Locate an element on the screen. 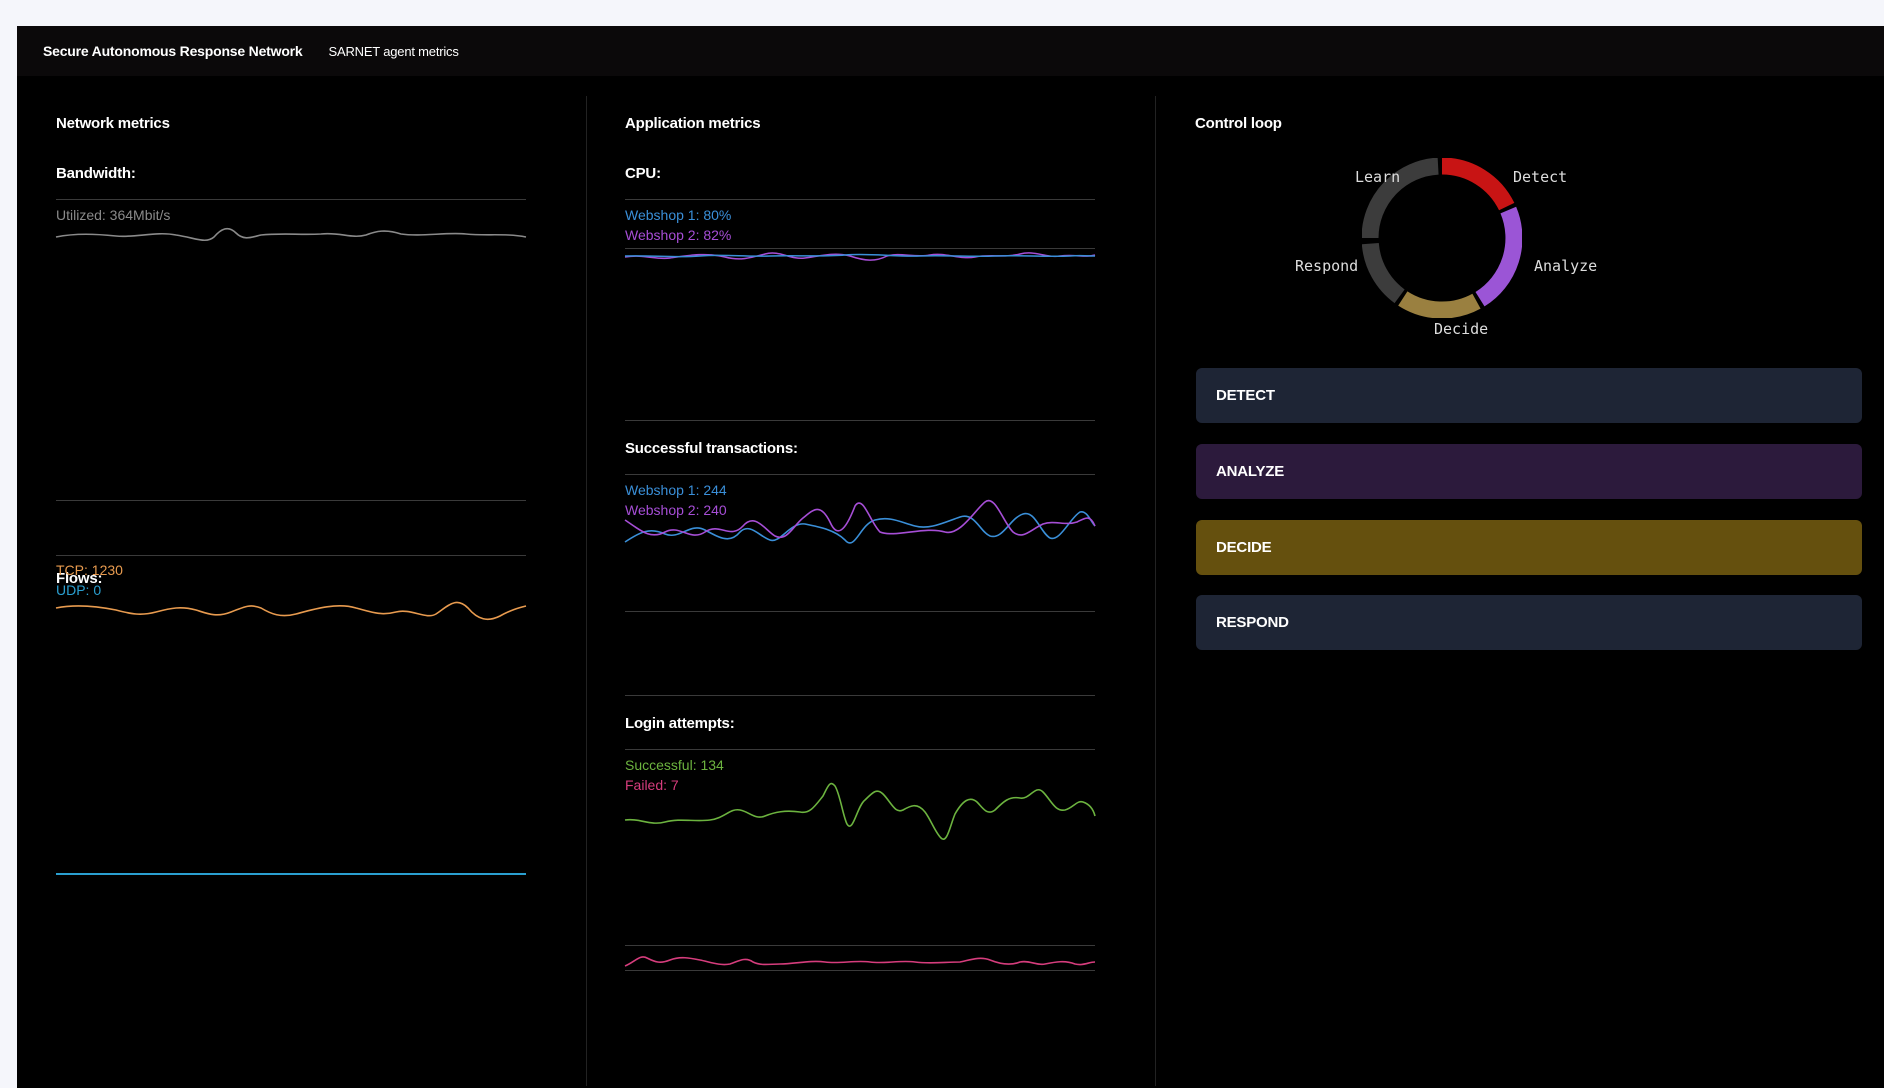  loop-label-detect: Detect is located at coordinates (1540, 177).